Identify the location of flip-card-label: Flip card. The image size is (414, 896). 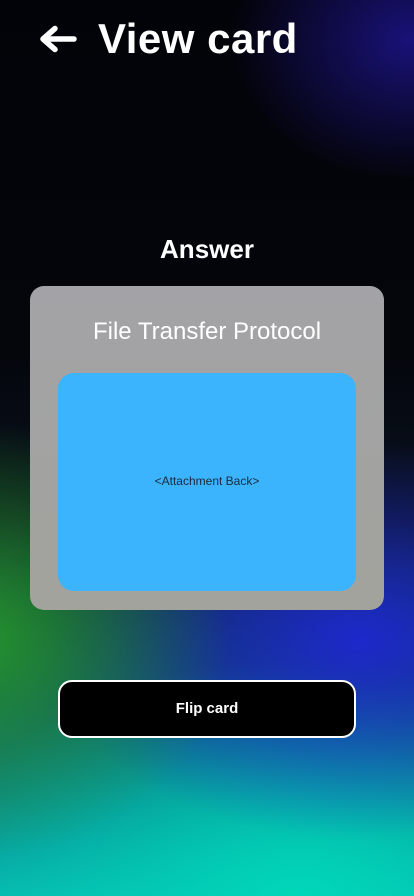
(207, 708).